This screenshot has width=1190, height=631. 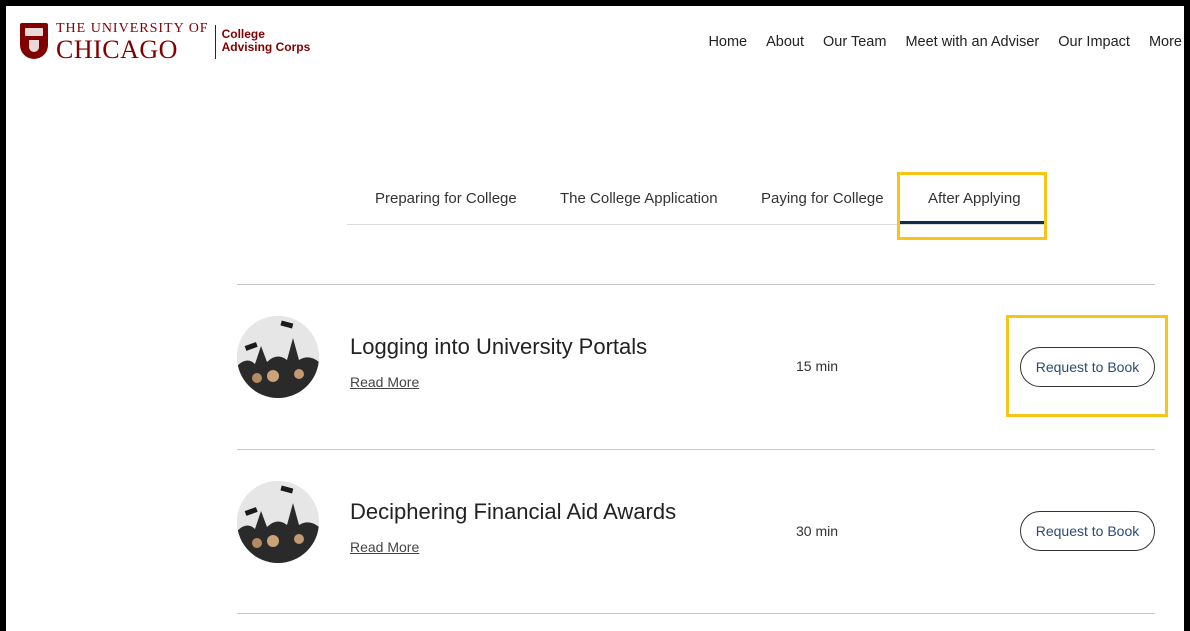 I want to click on request-to-book-button: Request to Book, so click(x=1087, y=531).